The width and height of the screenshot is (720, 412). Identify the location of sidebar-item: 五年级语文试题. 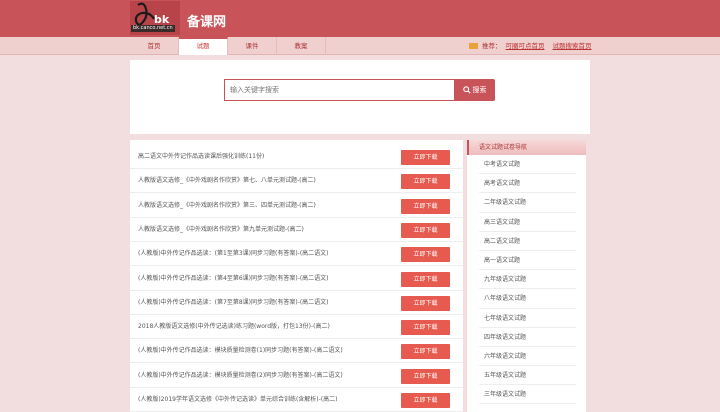
(527, 376).